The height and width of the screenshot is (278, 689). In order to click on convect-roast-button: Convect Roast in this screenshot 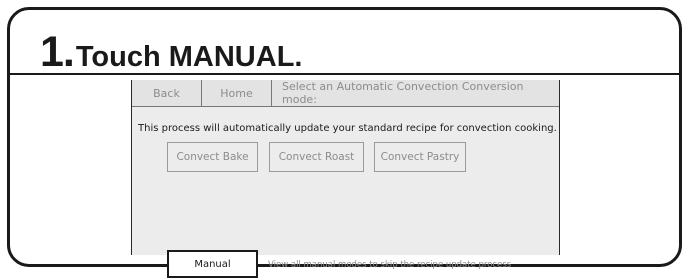, I will do `click(316, 157)`.